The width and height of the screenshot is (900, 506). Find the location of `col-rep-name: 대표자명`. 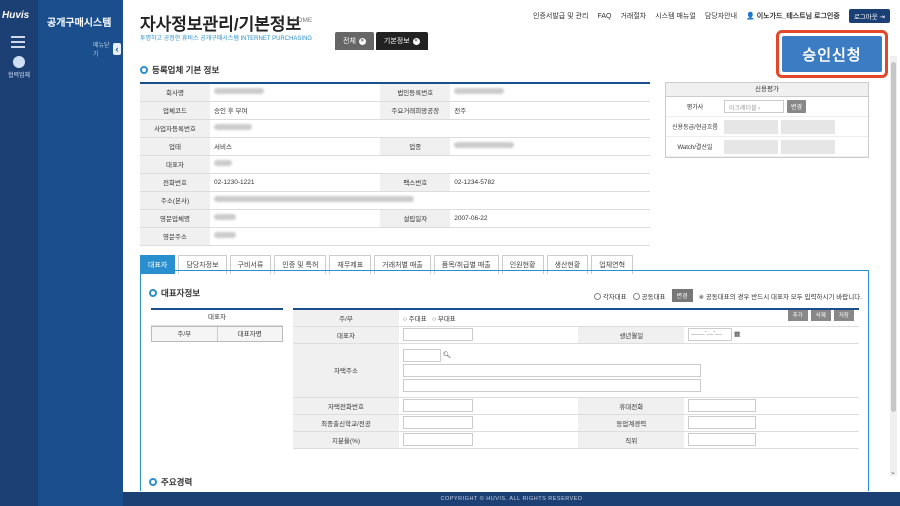

col-rep-name: 대표자명 is located at coordinates (249, 334).